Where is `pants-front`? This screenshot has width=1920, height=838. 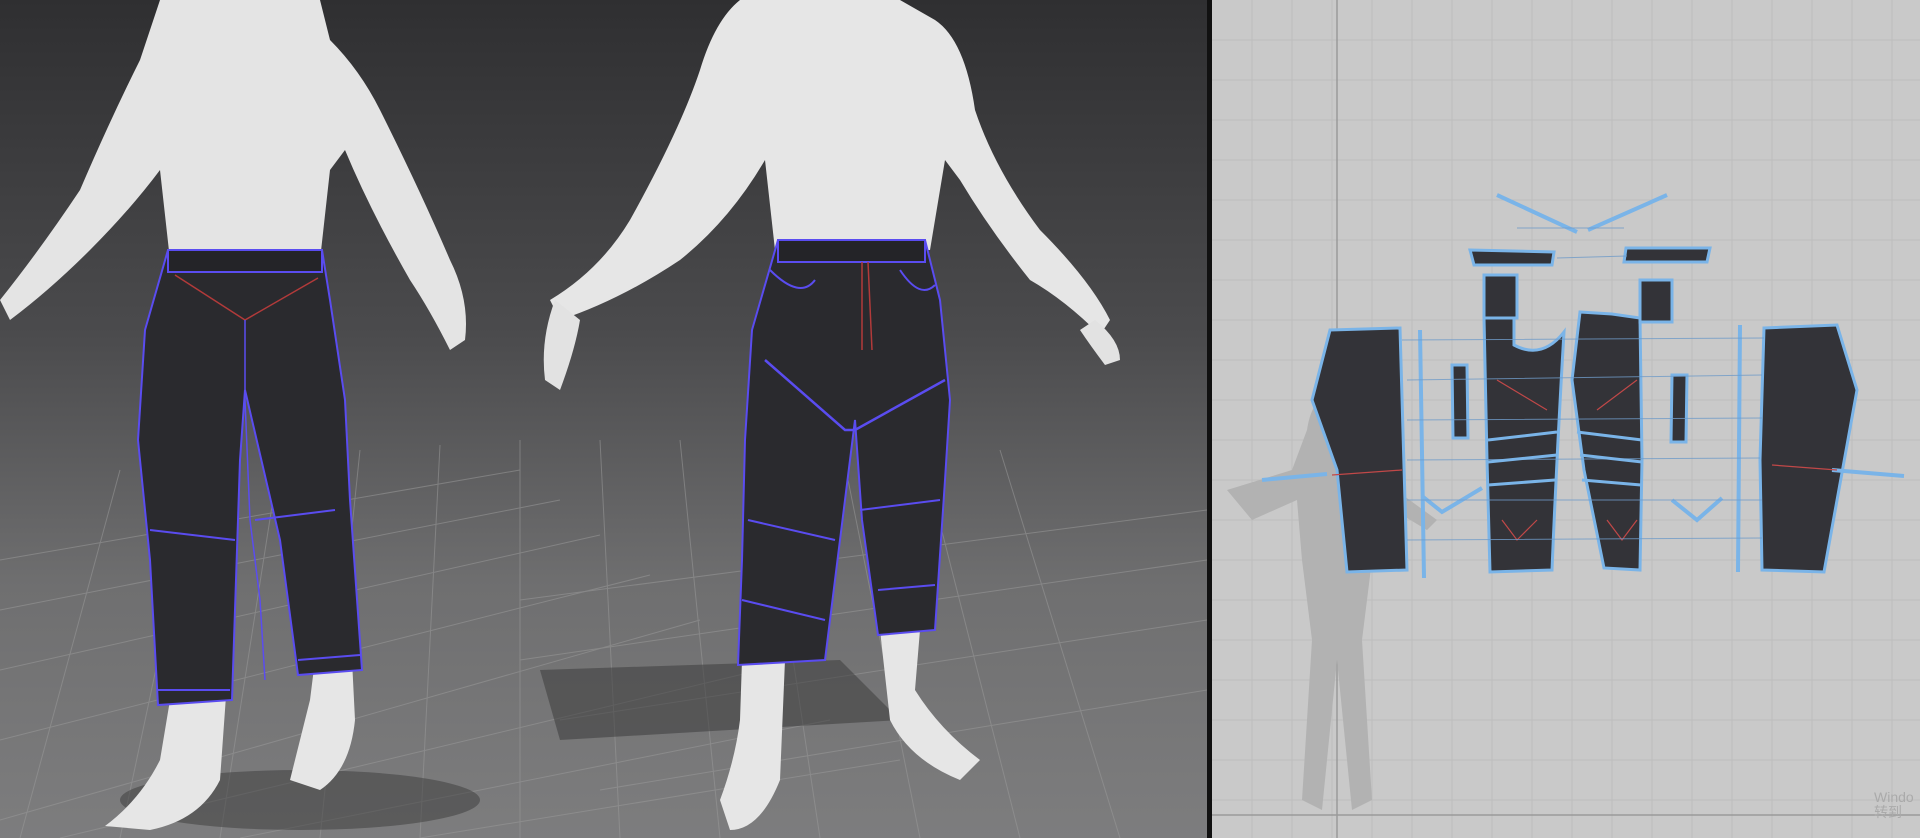
pants-front is located at coordinates (844, 453).